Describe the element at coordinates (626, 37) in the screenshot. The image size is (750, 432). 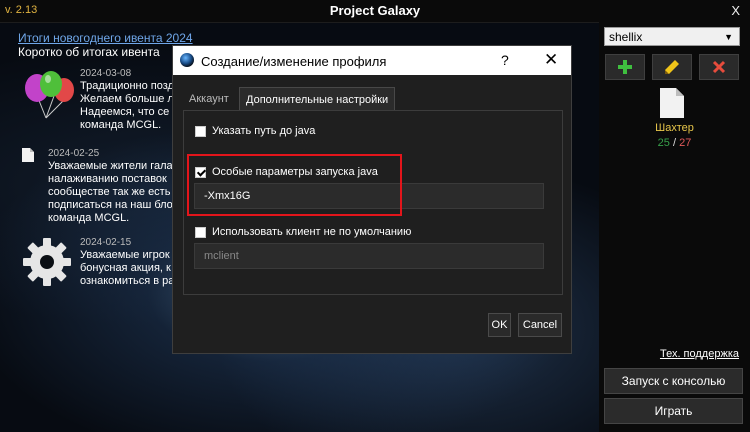
I see `user-select-value: shellix` at that location.